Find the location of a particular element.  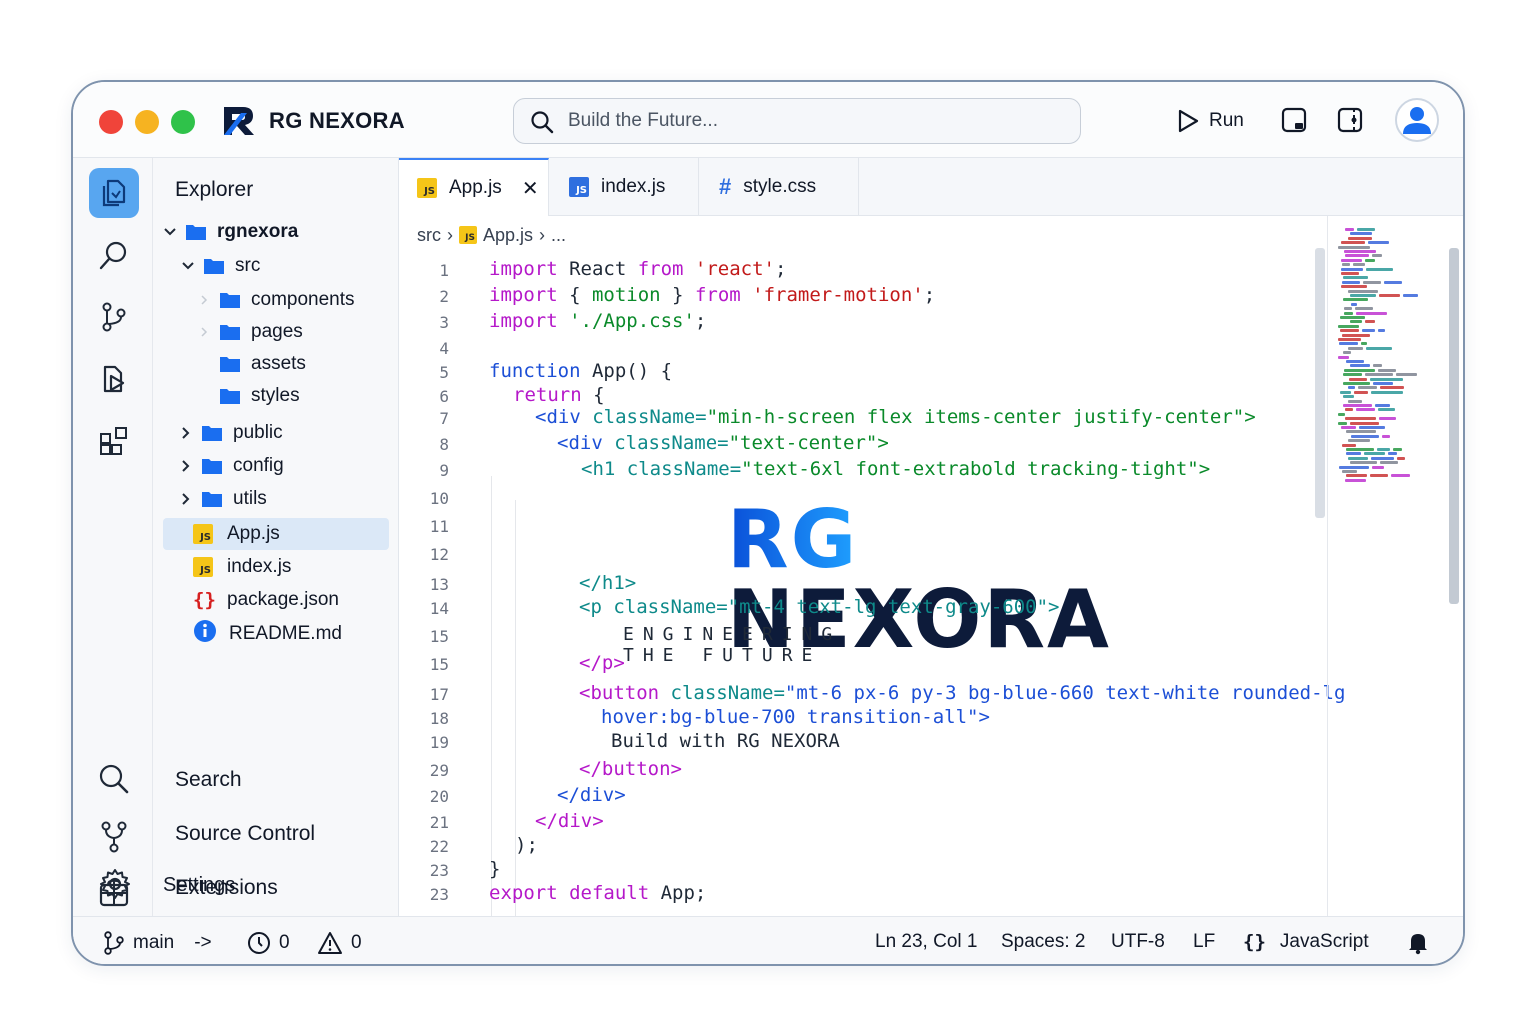

user-avatar is located at coordinates (1417, 120).